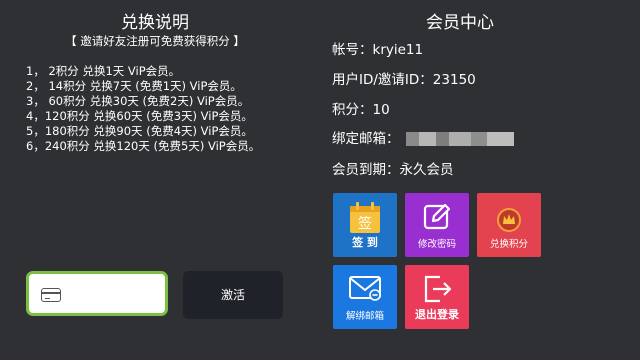 This screenshot has height=360, width=640. I want to click on rule-item: 1， 2积分 兑换1天 ViP会员。, so click(103, 71).